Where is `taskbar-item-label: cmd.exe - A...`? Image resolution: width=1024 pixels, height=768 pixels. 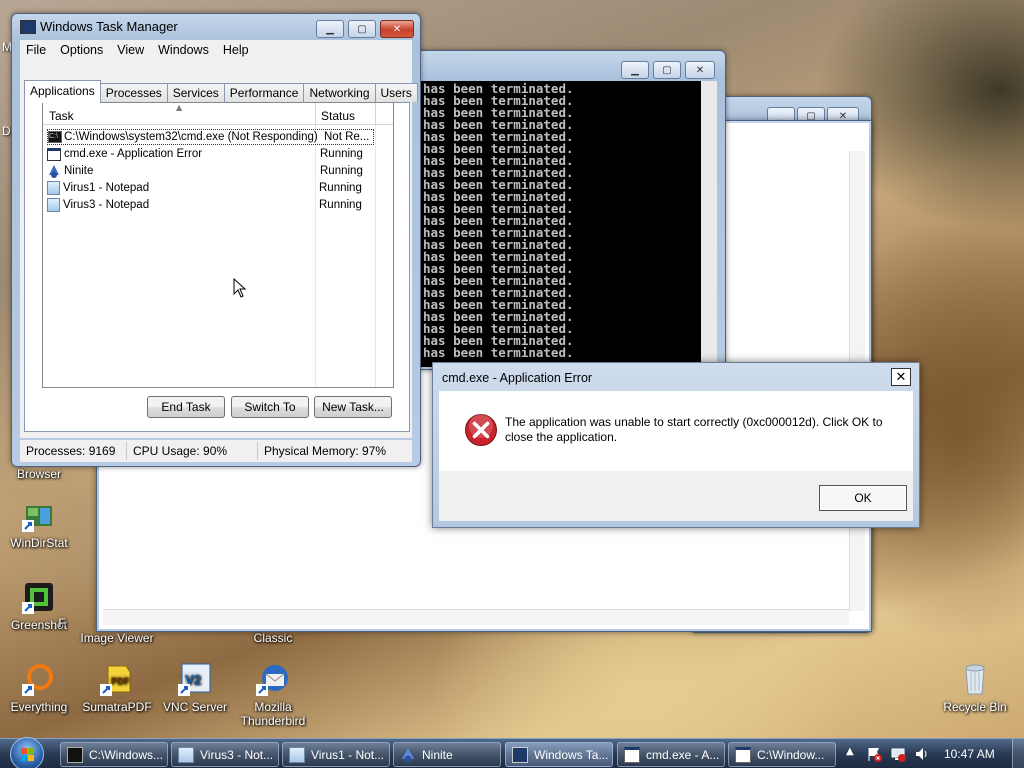 taskbar-item-label: cmd.exe - A... is located at coordinates (683, 754).